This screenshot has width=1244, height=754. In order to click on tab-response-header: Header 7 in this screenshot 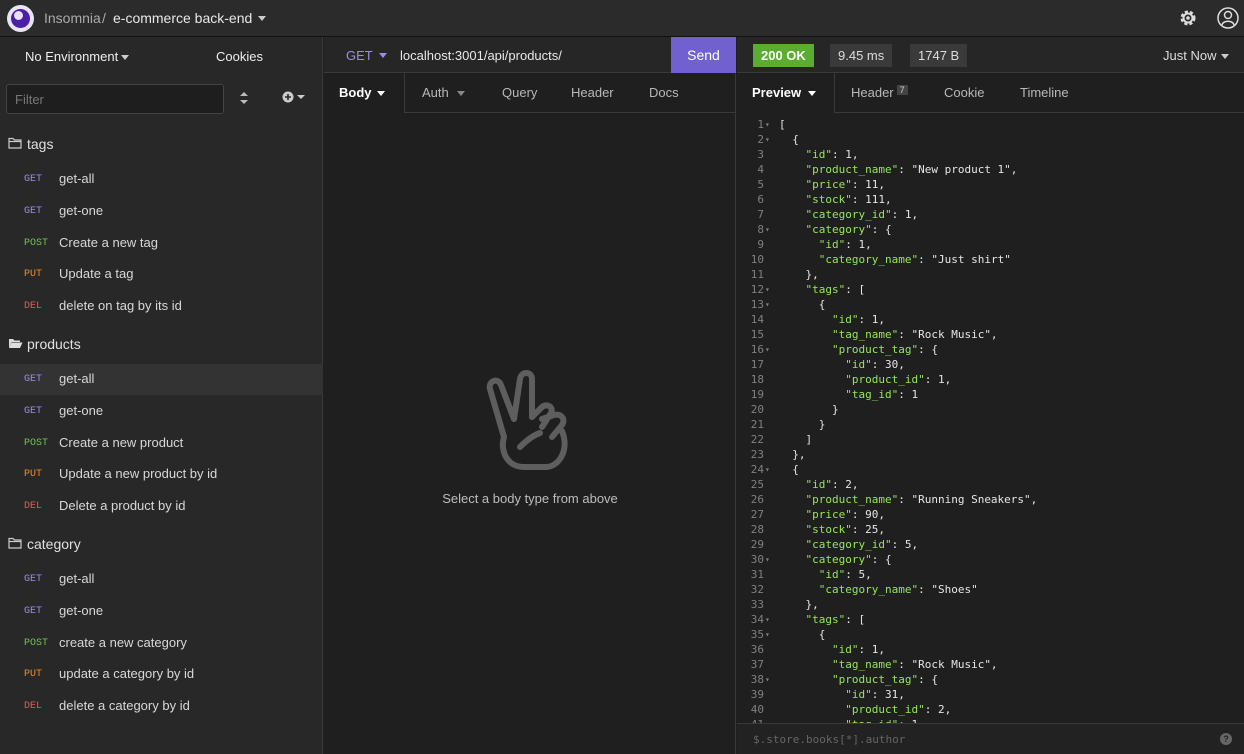, I will do `click(879, 92)`.